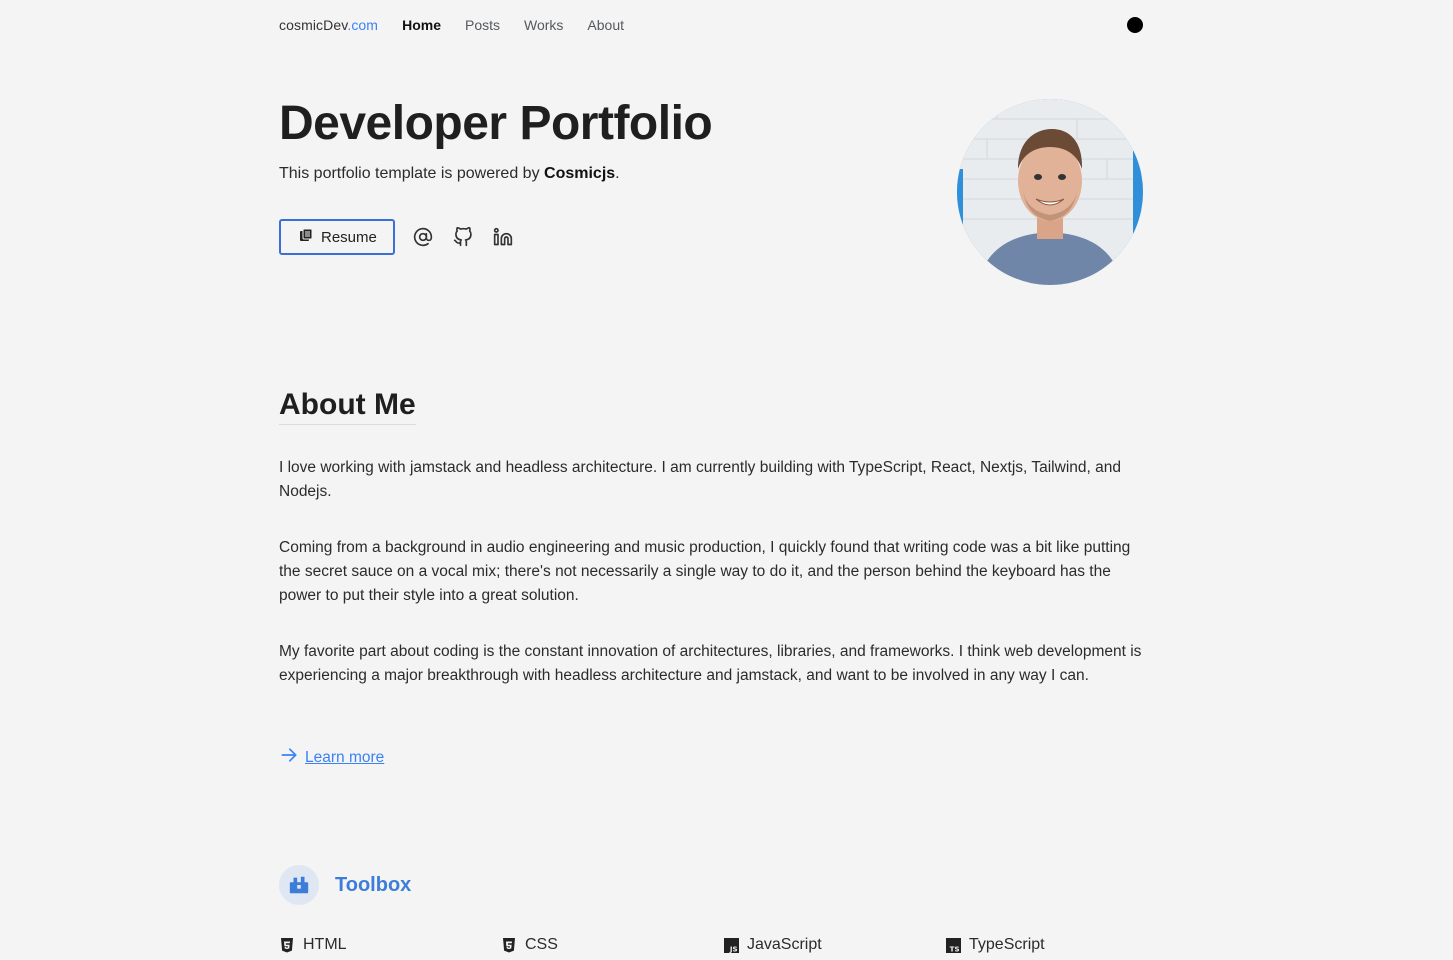 The width and height of the screenshot is (1453, 960). What do you see at coordinates (732, 949) in the screenshot?
I see `svg-text: JS` at bounding box center [732, 949].